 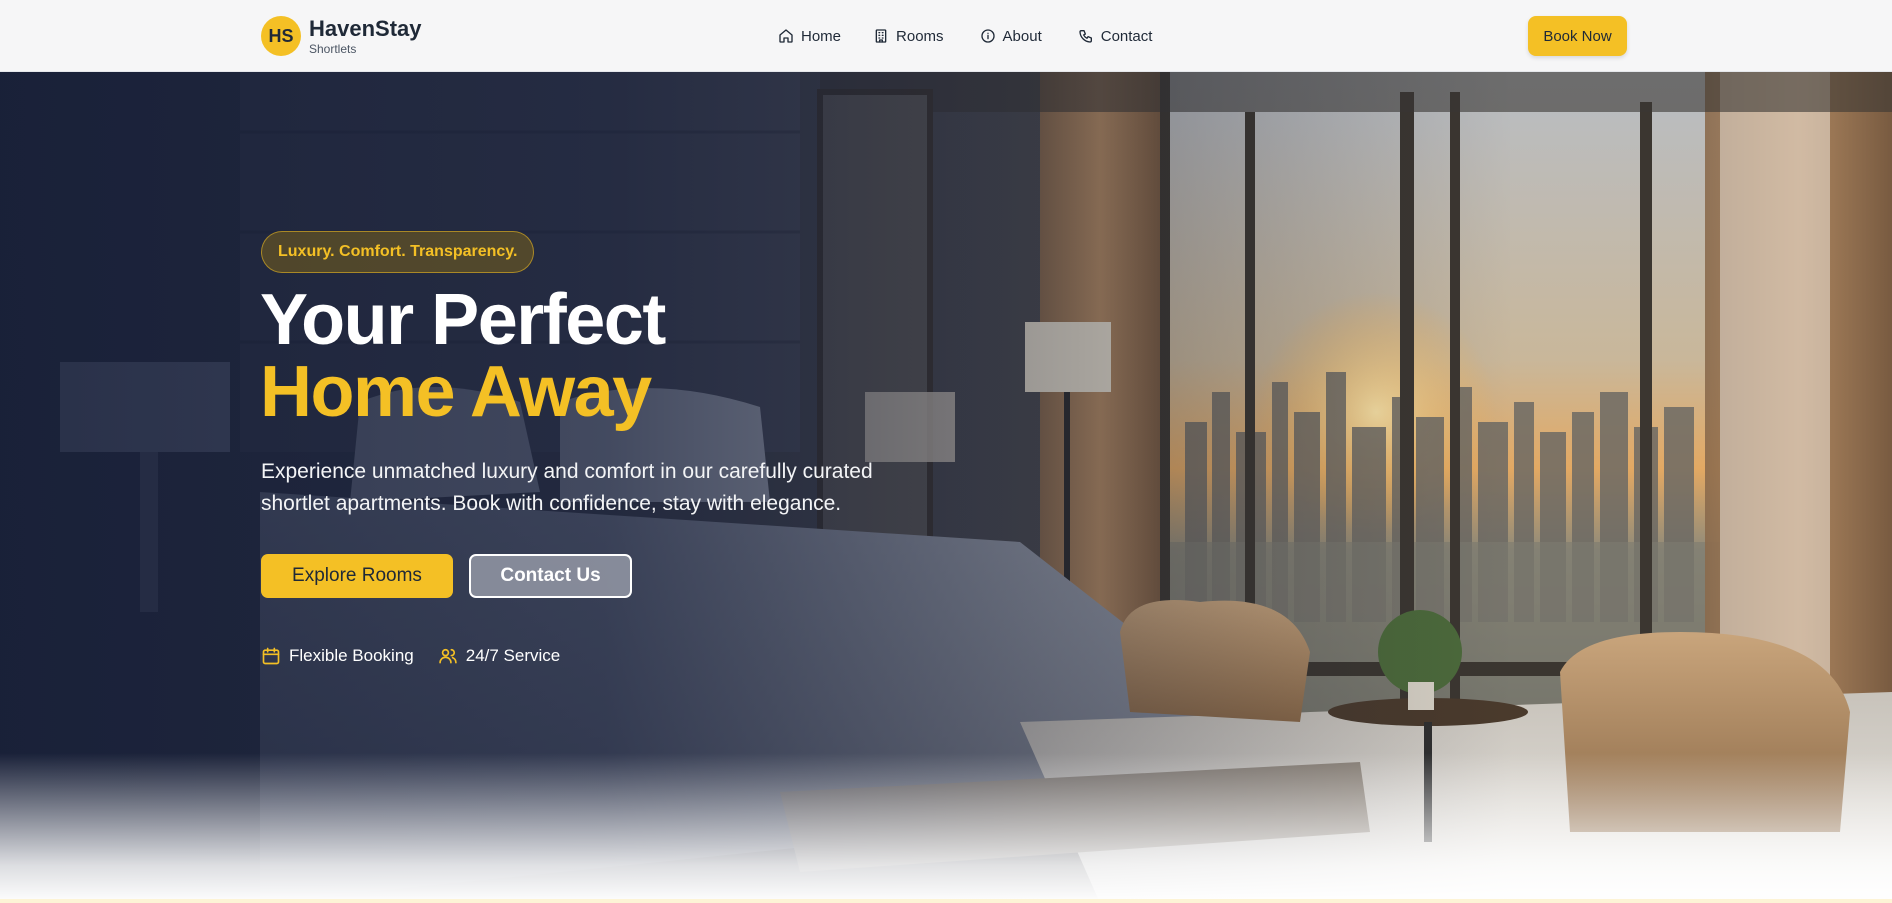 I want to click on navbar: HS HavenStay Shortlets Home Rooms About, so click(x=946, y=36).